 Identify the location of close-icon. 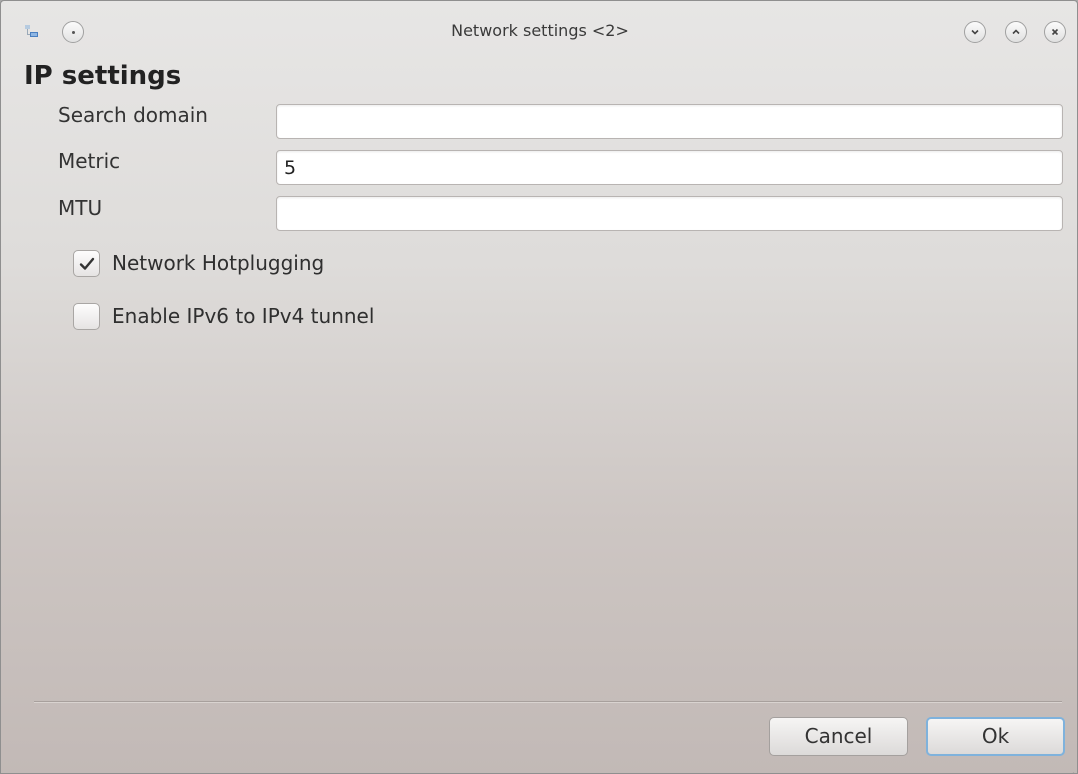
(1055, 32).